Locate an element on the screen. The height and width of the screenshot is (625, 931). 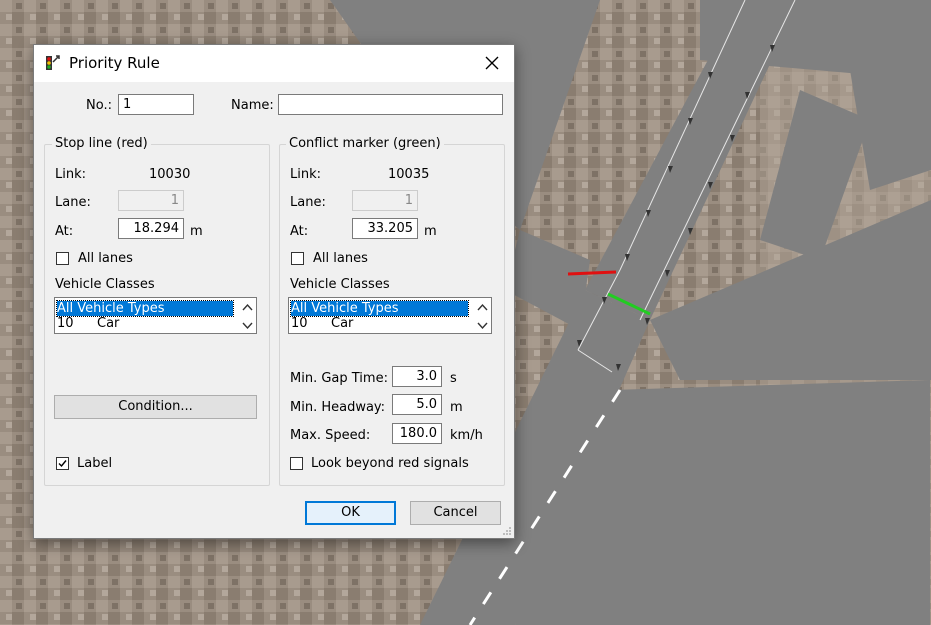
stop-all-lanes-checkbox is located at coordinates (62, 258).